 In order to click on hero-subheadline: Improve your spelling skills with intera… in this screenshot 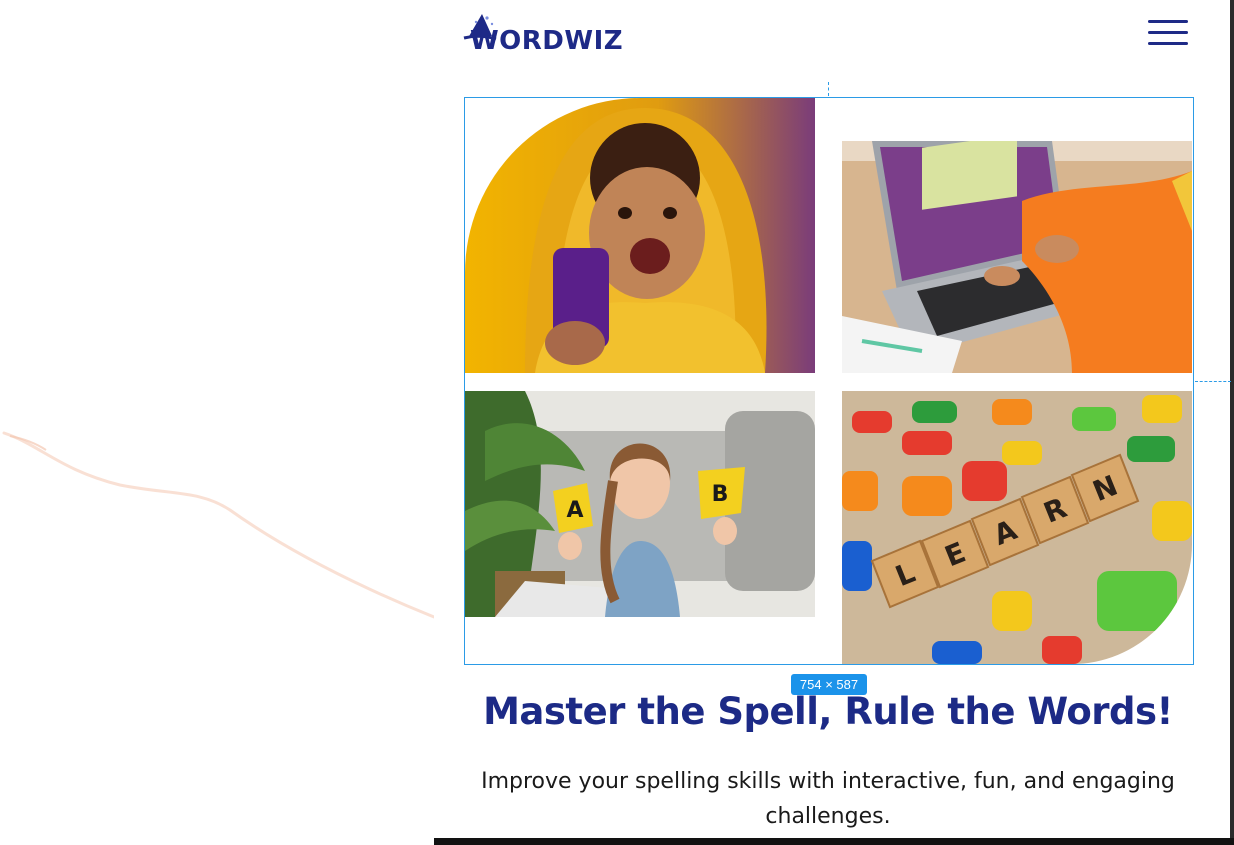, I will do `click(828, 799)`.